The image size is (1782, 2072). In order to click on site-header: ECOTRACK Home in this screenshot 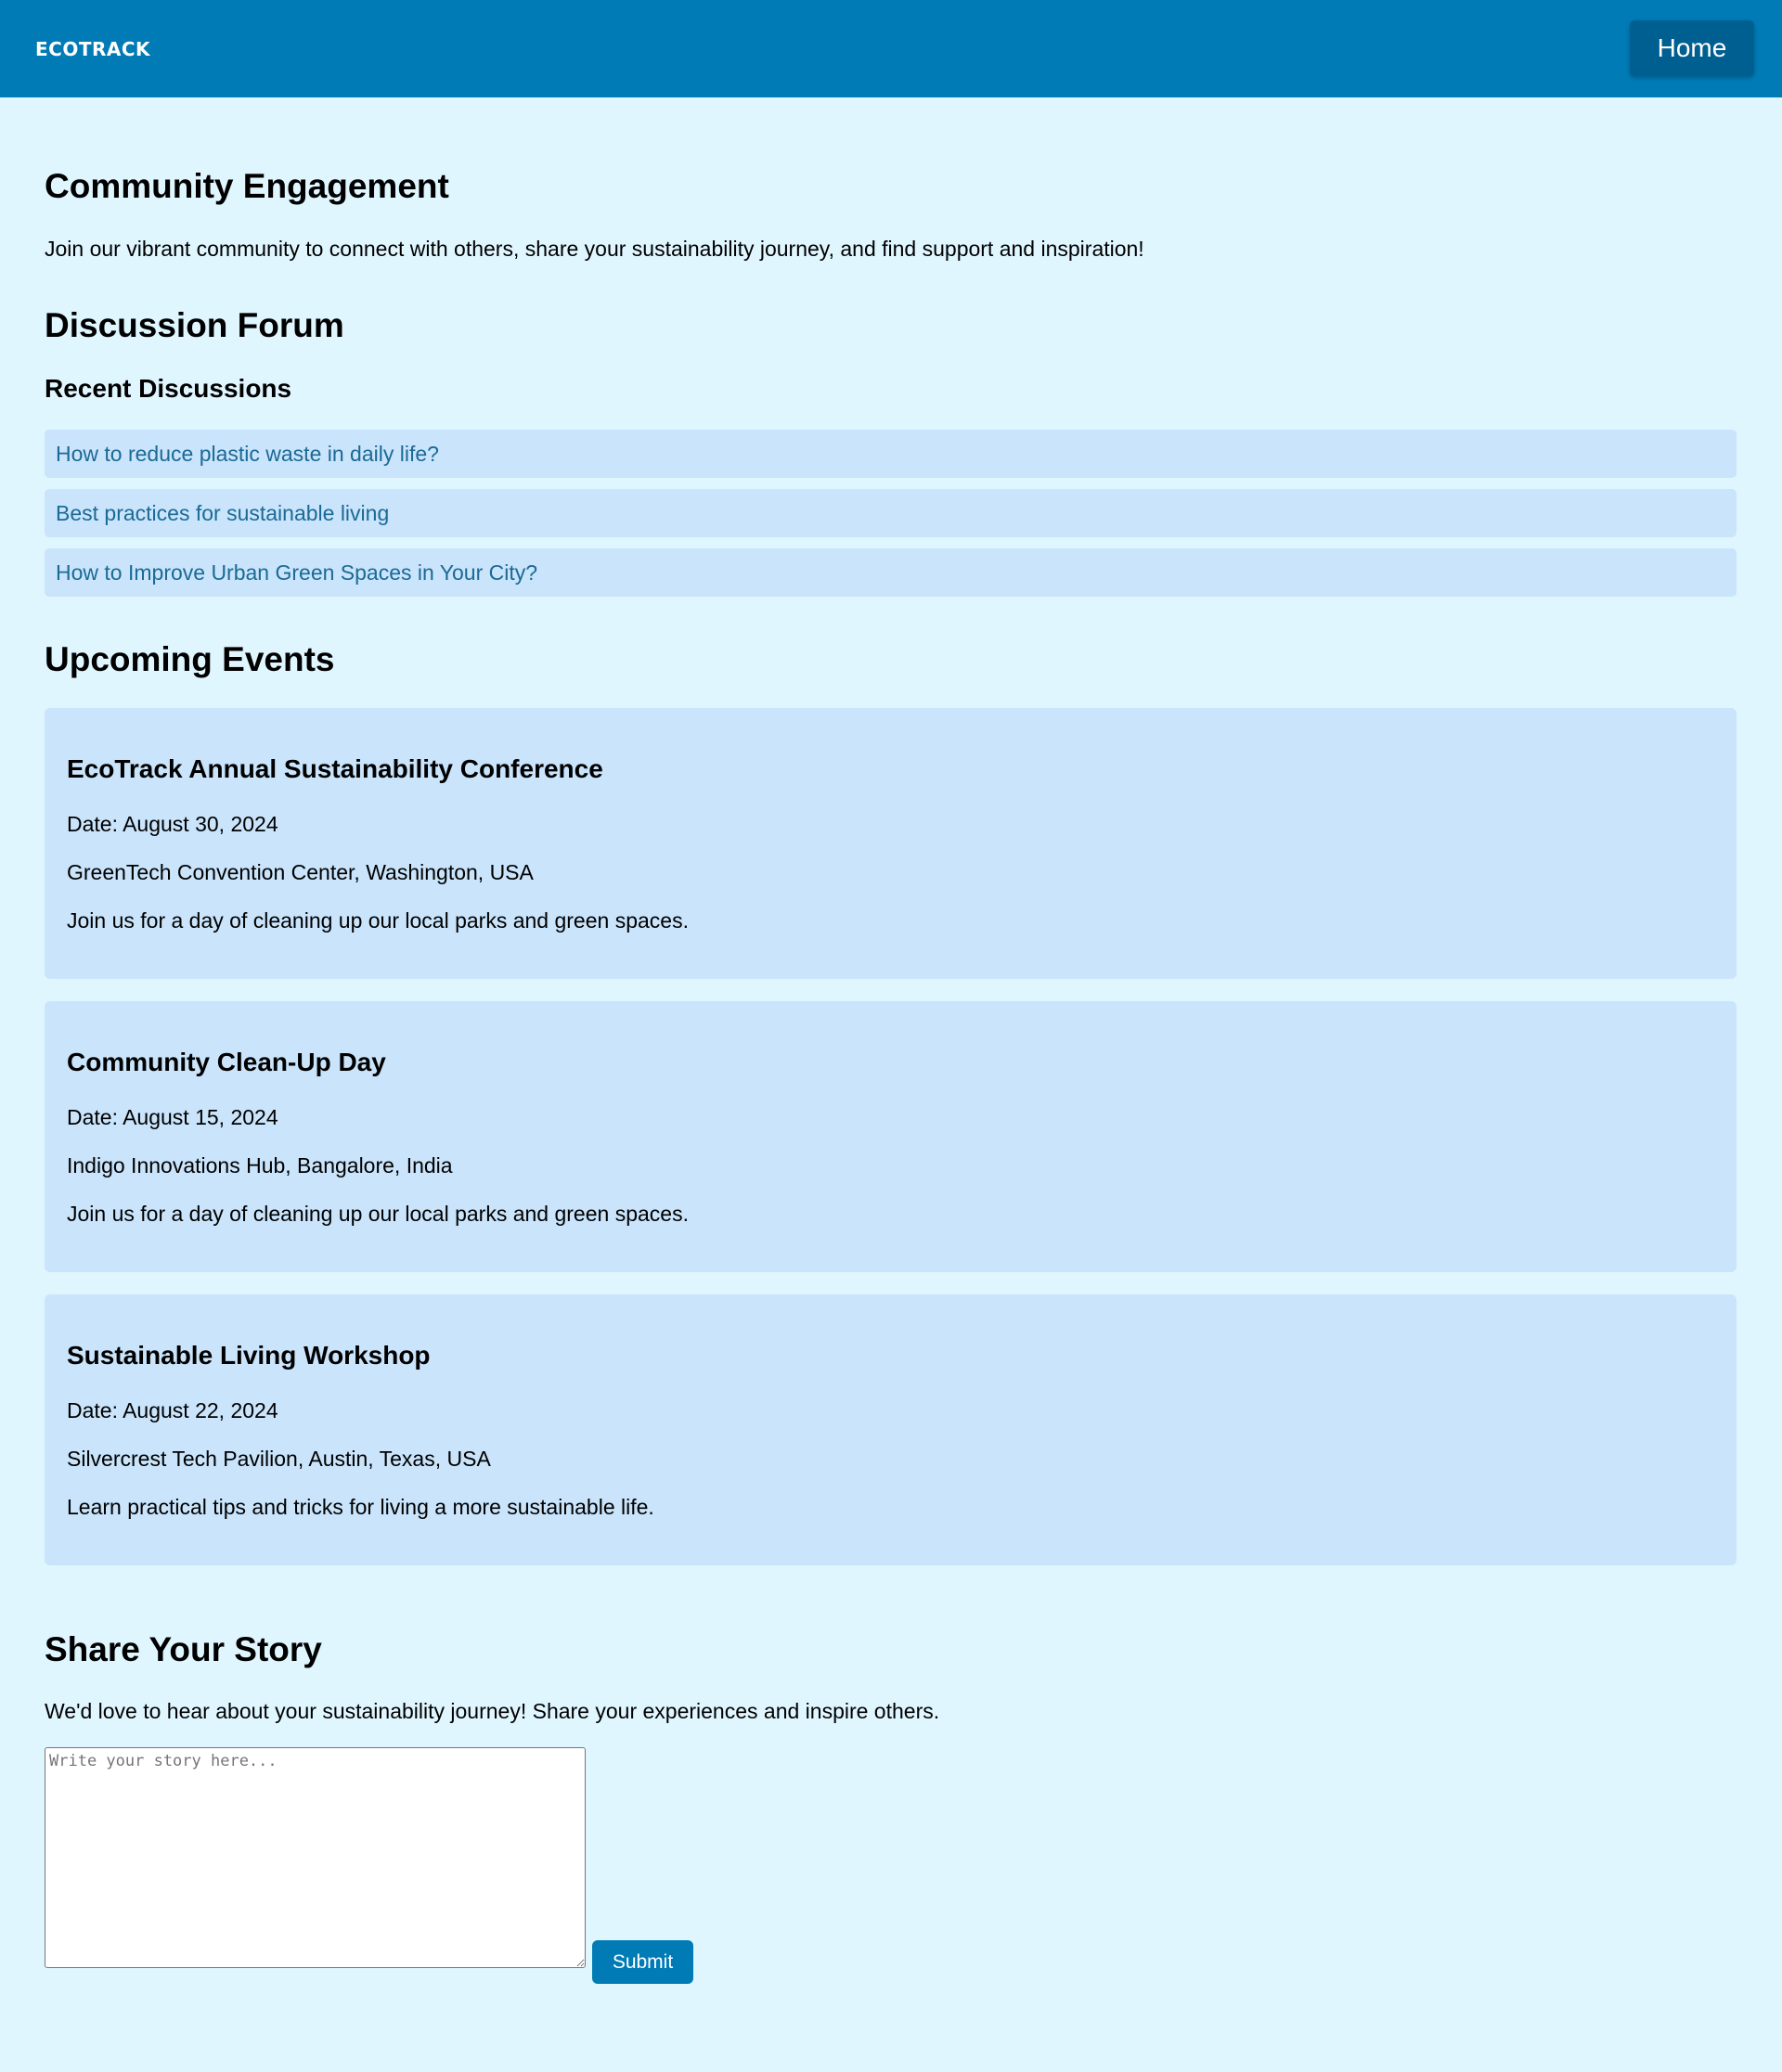, I will do `click(891, 48)`.